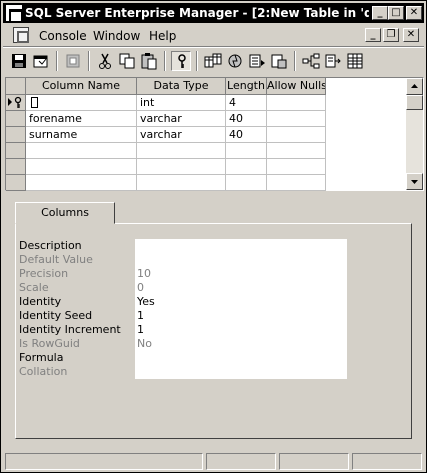 This screenshot has width=427, height=473. What do you see at coordinates (373, 35) in the screenshot?
I see `child-minimize-button: _` at bounding box center [373, 35].